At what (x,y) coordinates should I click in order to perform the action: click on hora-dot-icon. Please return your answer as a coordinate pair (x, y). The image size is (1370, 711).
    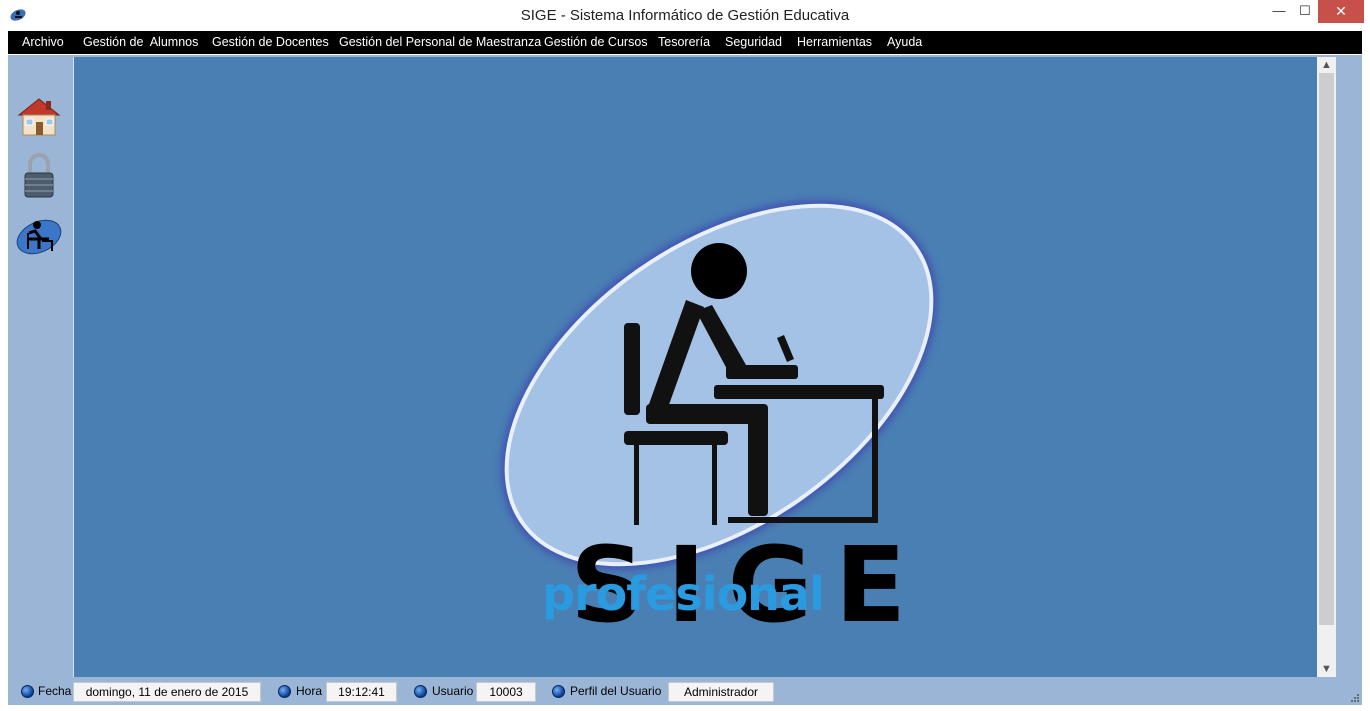
    Looking at the image, I should click on (284, 691).